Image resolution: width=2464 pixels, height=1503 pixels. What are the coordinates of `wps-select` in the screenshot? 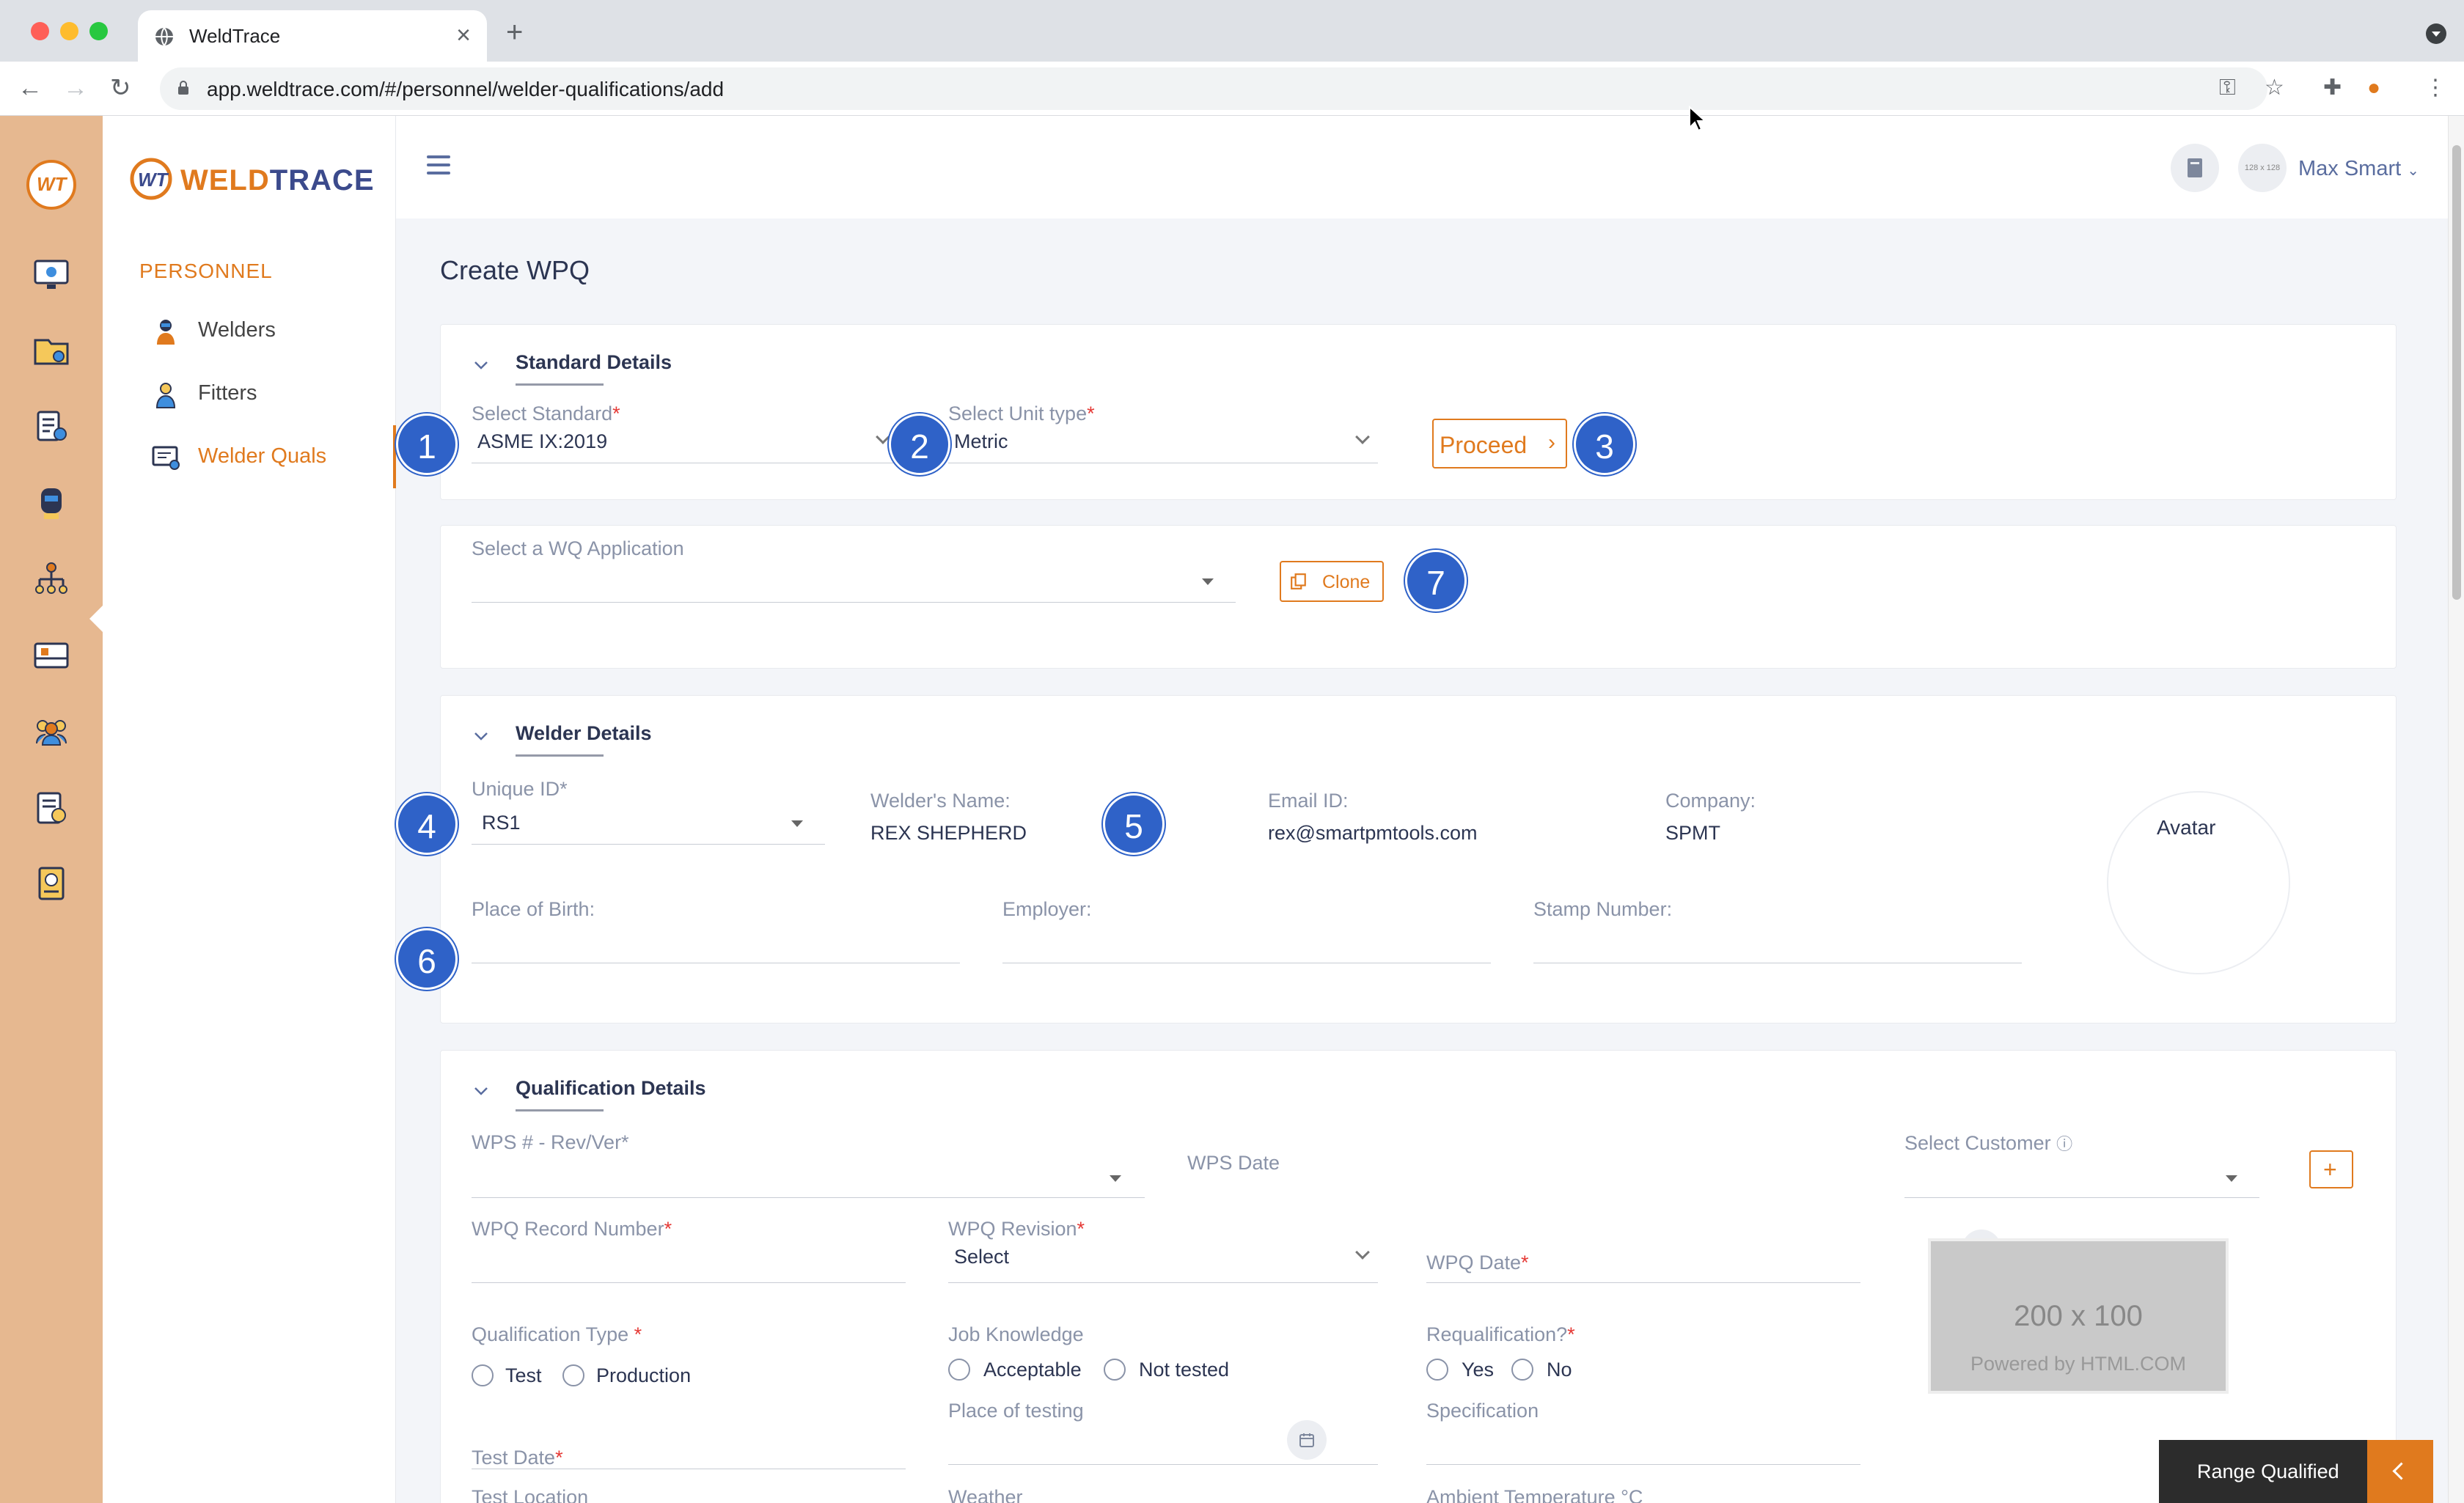 It's located at (808, 1197).